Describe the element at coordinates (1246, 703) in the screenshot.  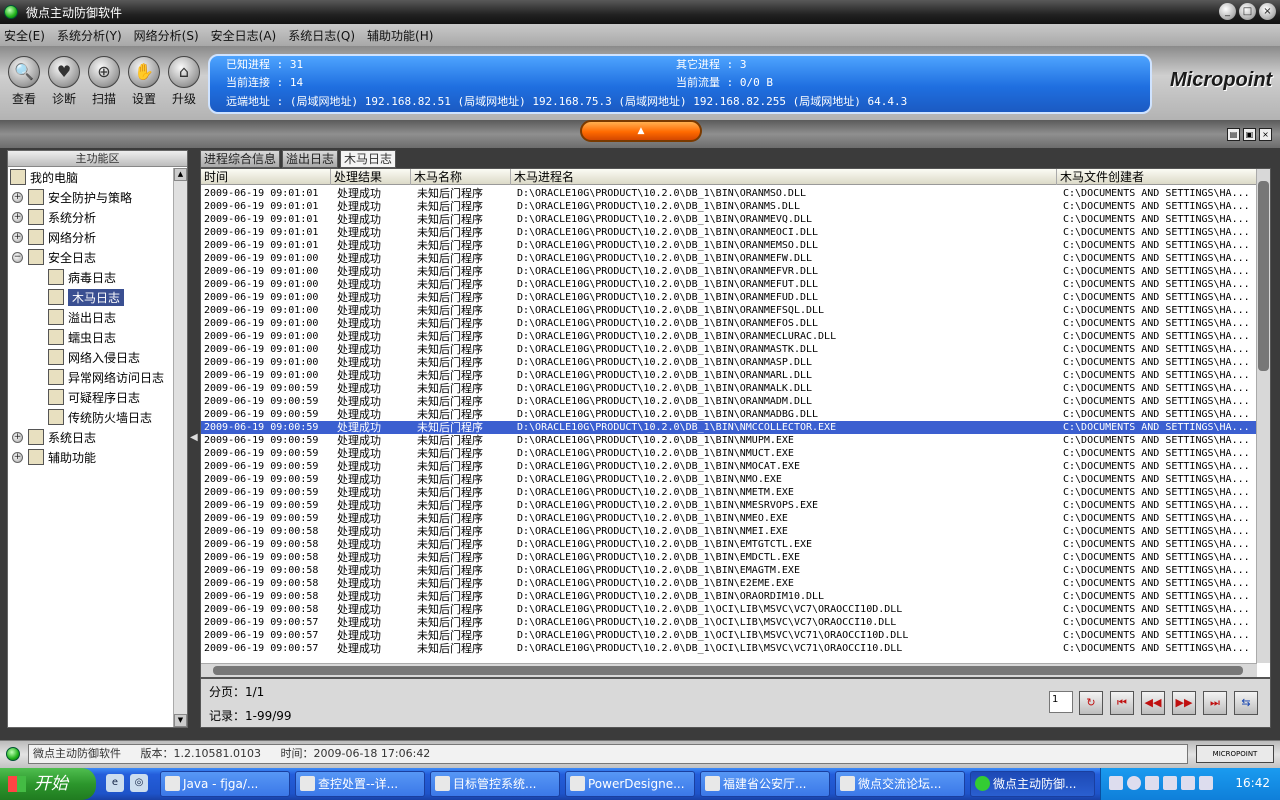
I see `export-button: ⇆` at that location.